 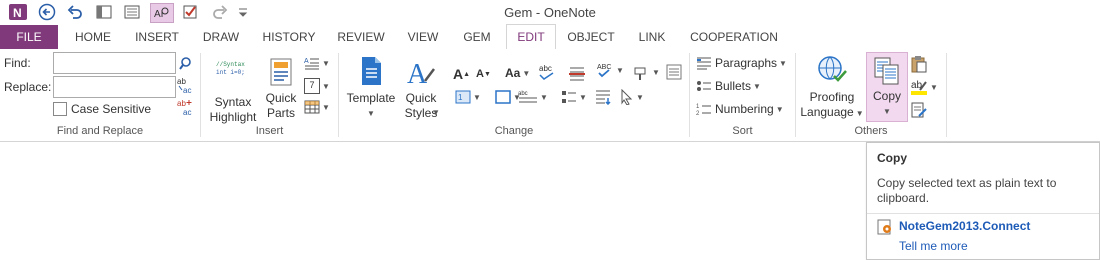 What do you see at coordinates (627, 97) in the screenshot?
I see `cursor-icon` at bounding box center [627, 97].